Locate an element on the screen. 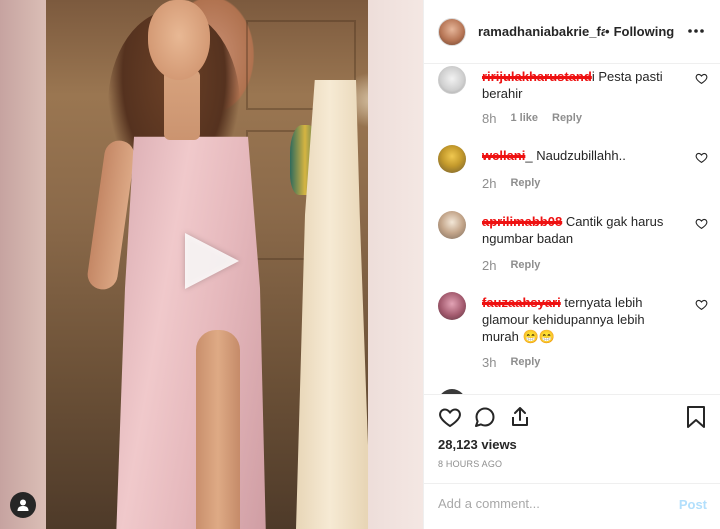 Image resolution: width=720 pixels, height=529 pixels. comment-username: aprilimabb08 is located at coordinates (522, 221).